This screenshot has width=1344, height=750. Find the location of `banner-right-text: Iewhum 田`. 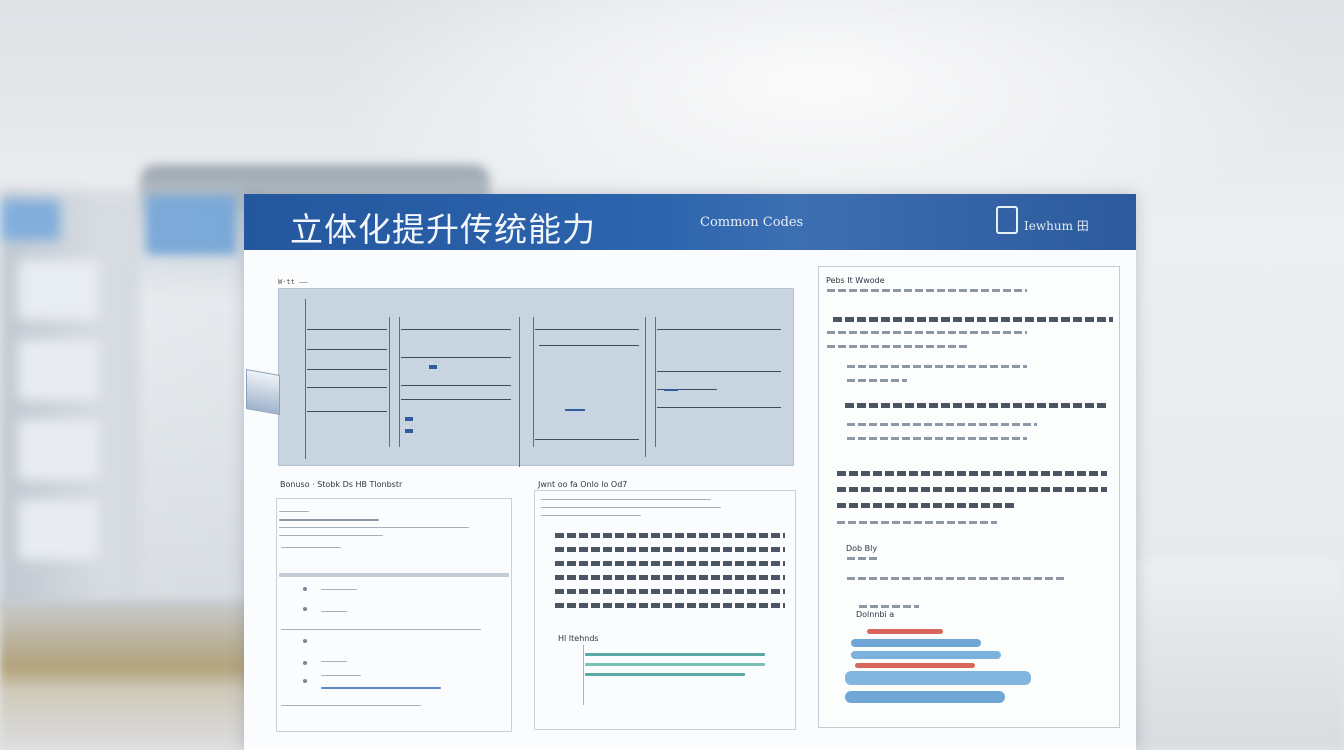

banner-right-text: Iewhum 田 is located at coordinates (1056, 226).